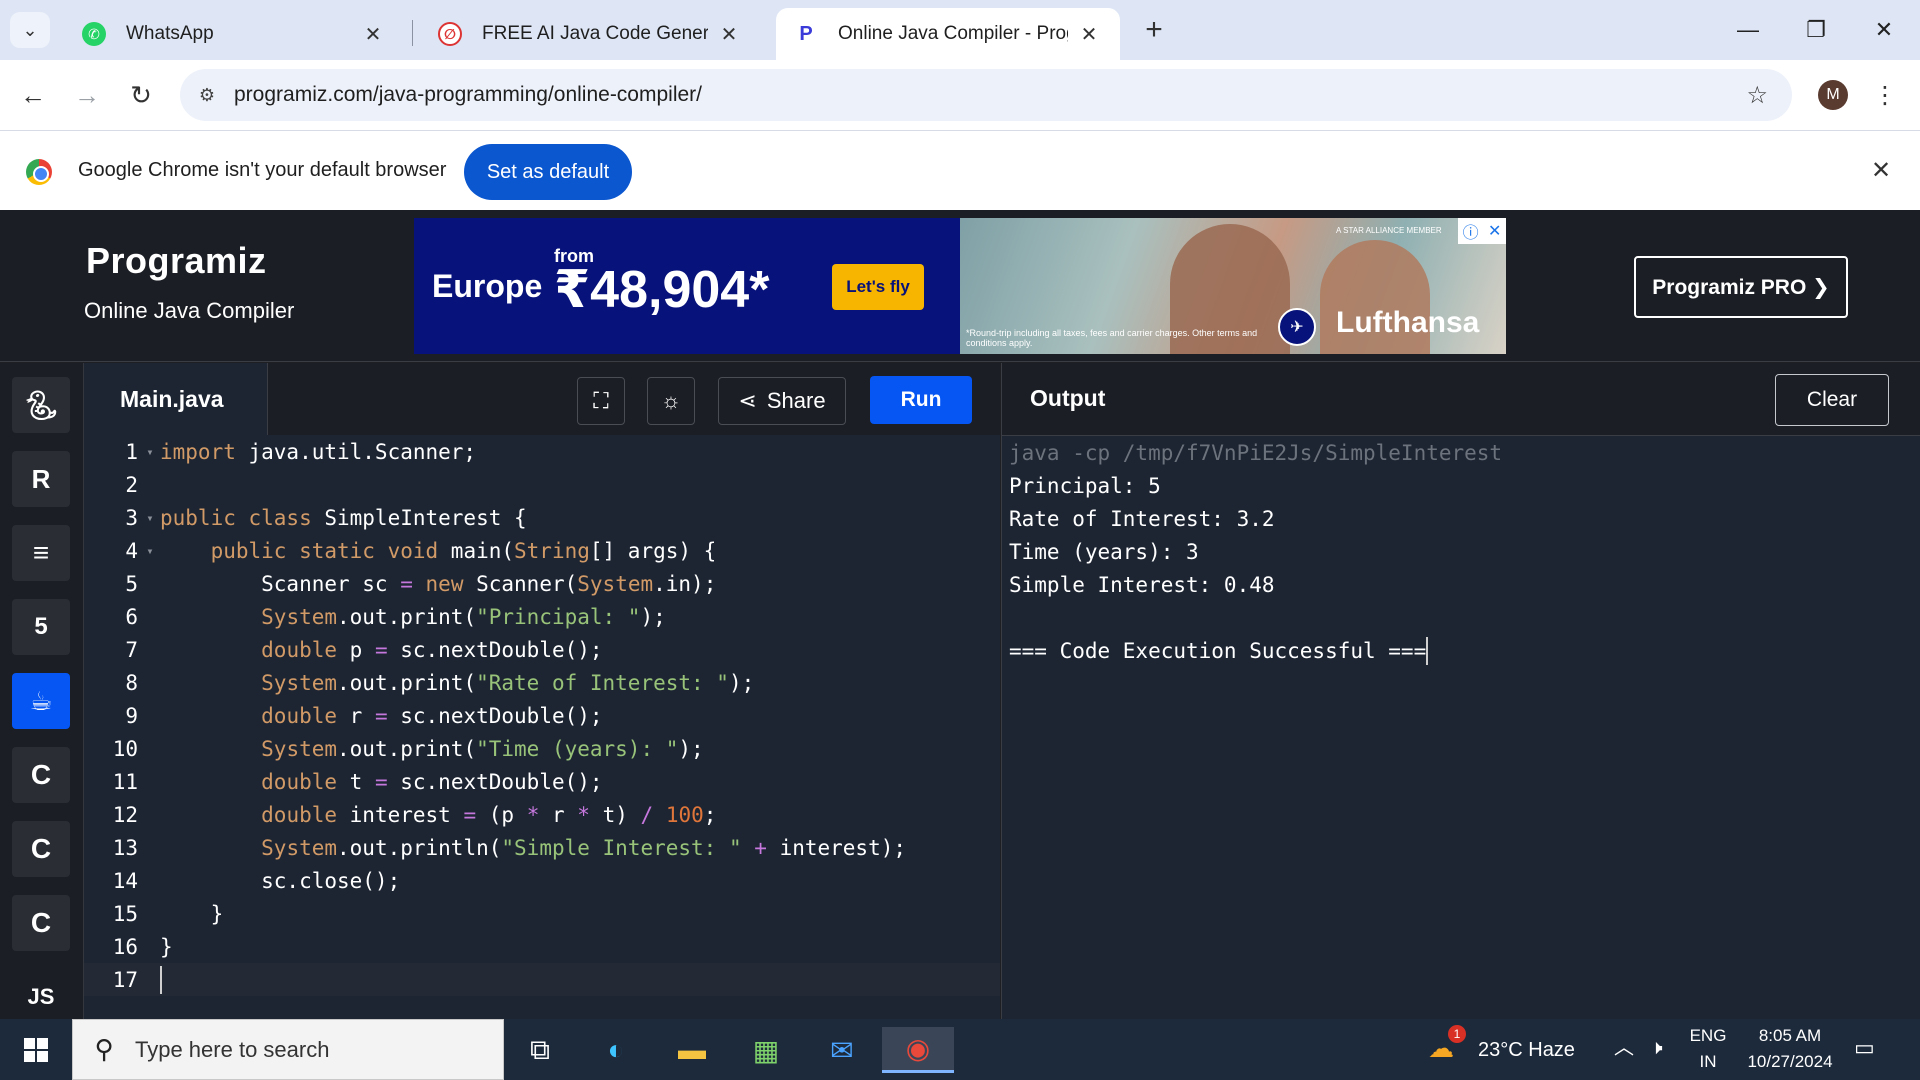 This screenshot has width=1920, height=1080. I want to click on language-code: ENG, so click(1708, 1035).